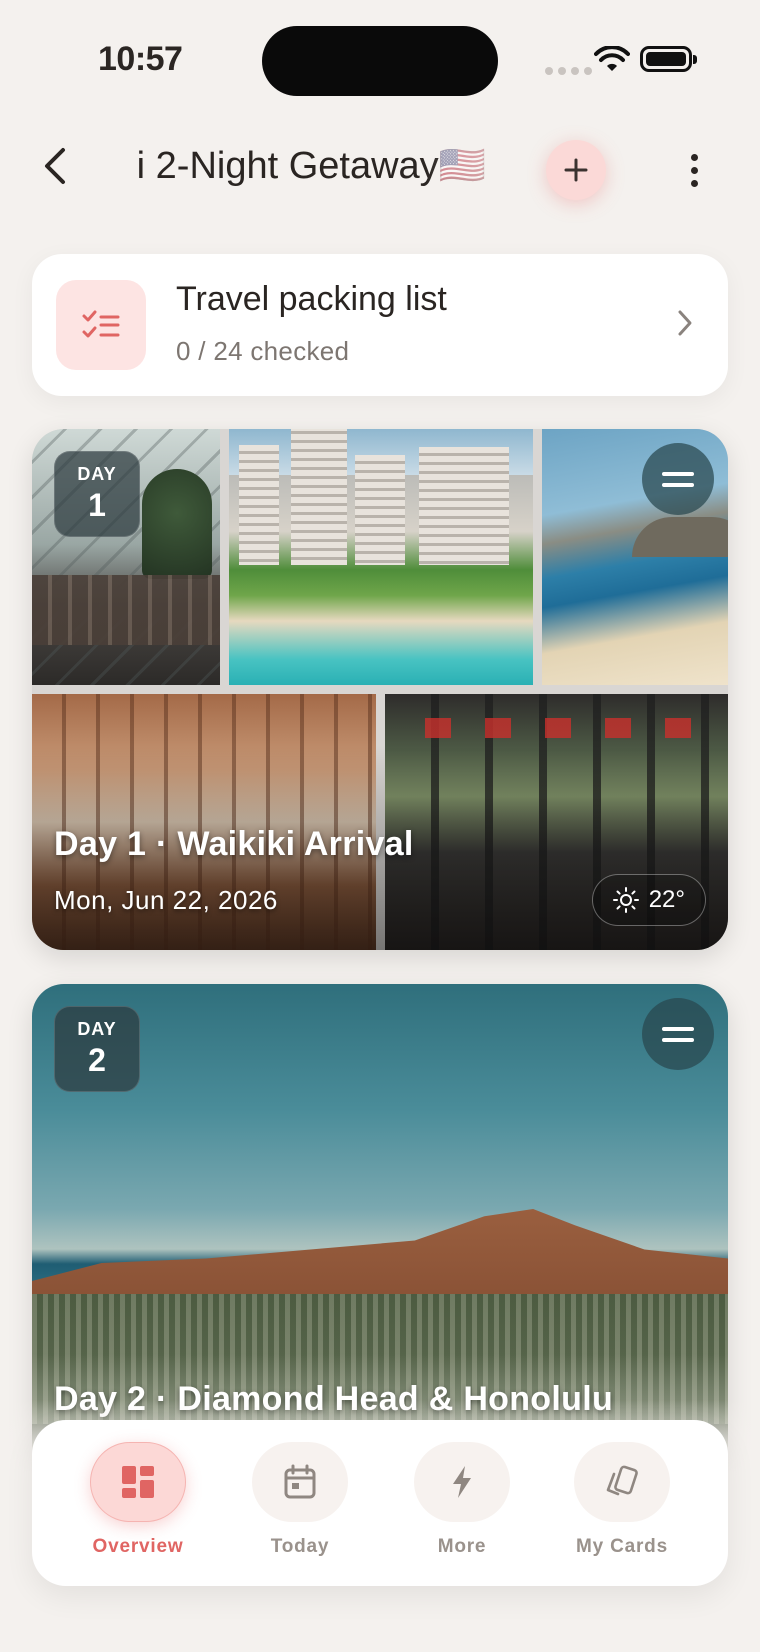 Image resolution: width=760 pixels, height=1652 pixels. Describe the element at coordinates (380, 325) in the screenshot. I see `packing-list-card: Travel packing list 0 / 24 checked` at that location.